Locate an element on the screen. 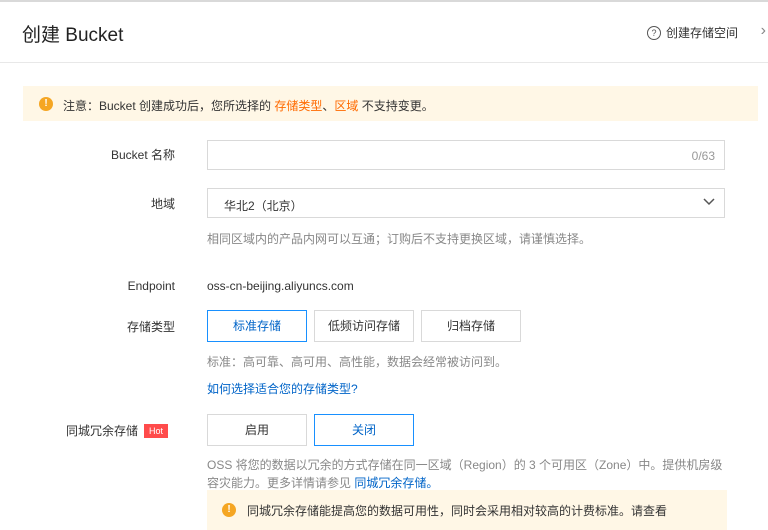 The image size is (768, 530). region-label: 地域 is located at coordinates (162, 204).